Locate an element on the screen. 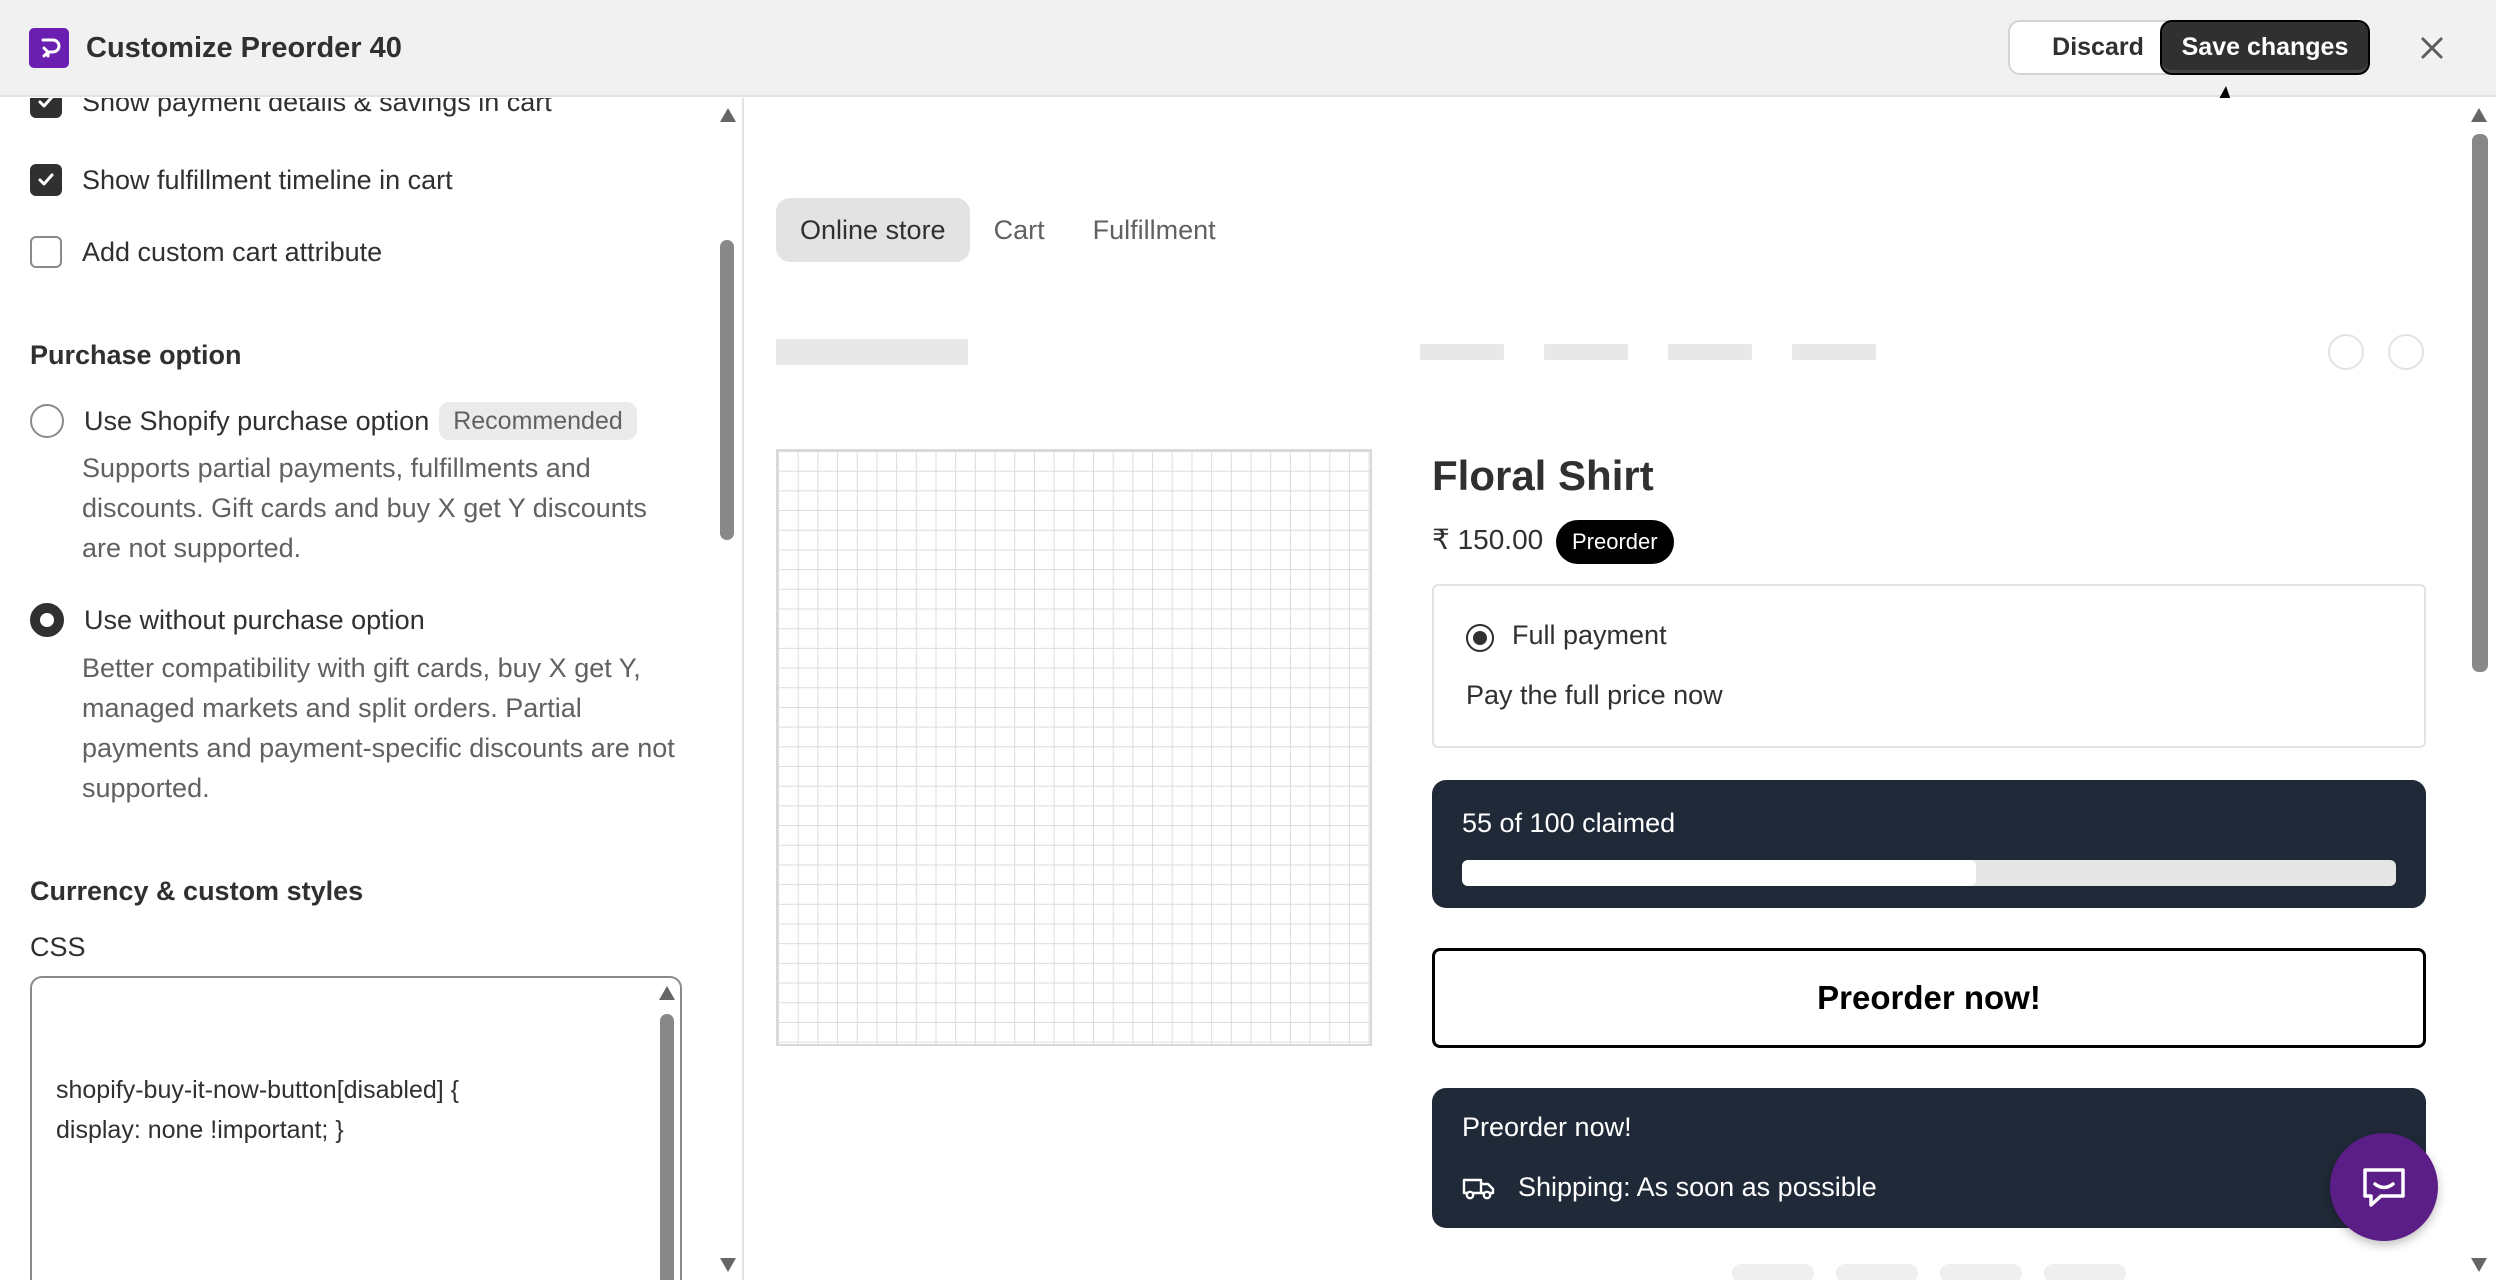 This screenshot has width=2496, height=1280. product-price: ₹ 150.00 is located at coordinates (1488, 539).